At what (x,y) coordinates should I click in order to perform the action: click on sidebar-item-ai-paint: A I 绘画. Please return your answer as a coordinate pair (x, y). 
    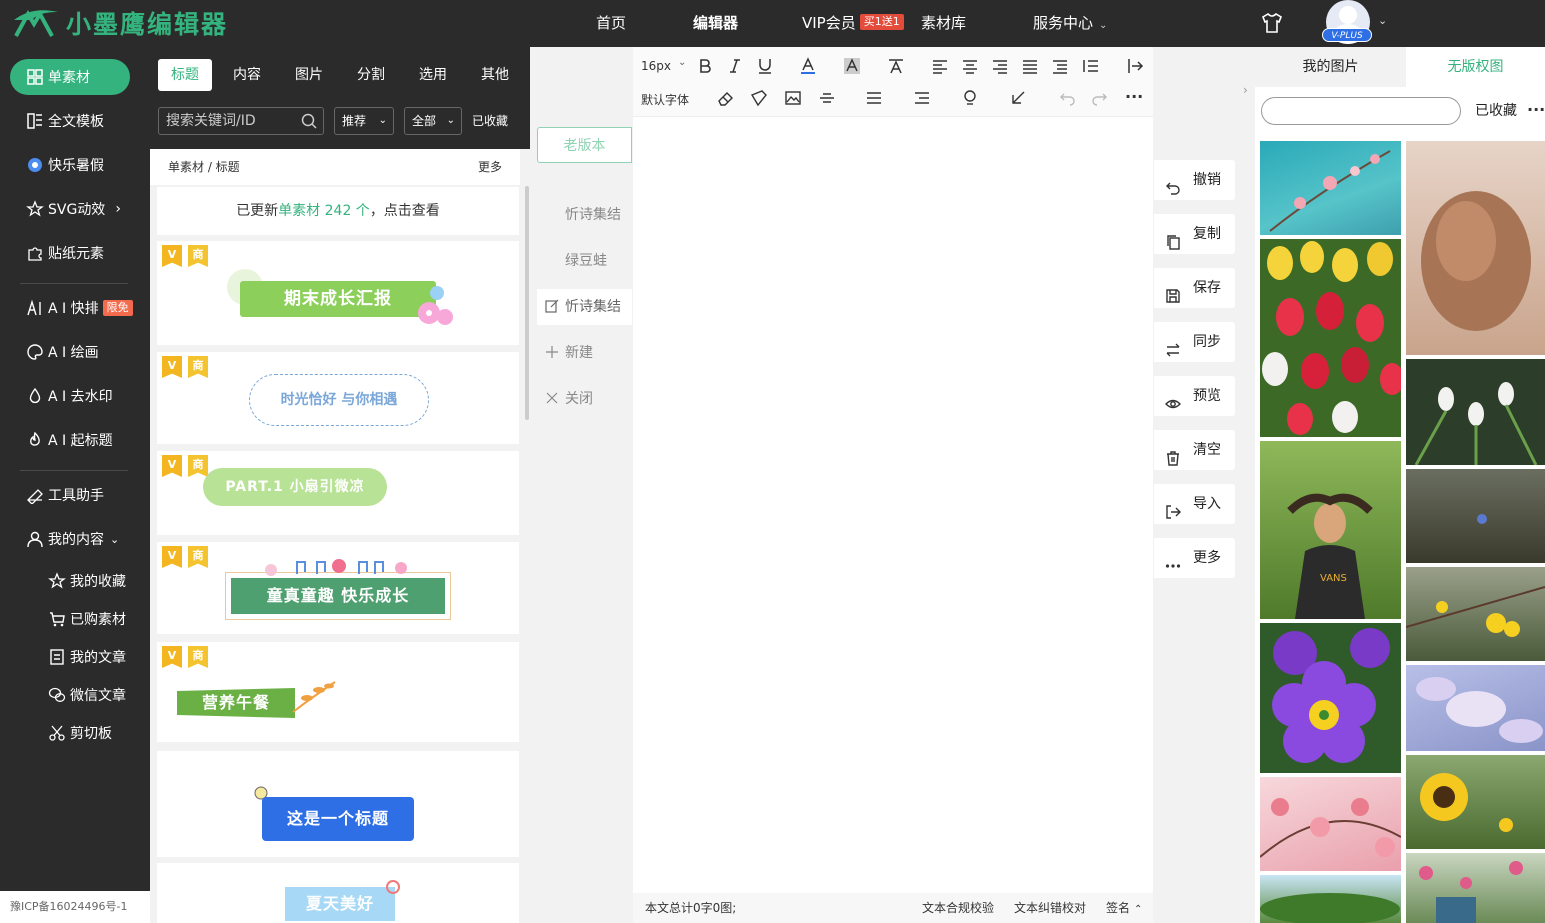
    Looking at the image, I should click on (75, 352).